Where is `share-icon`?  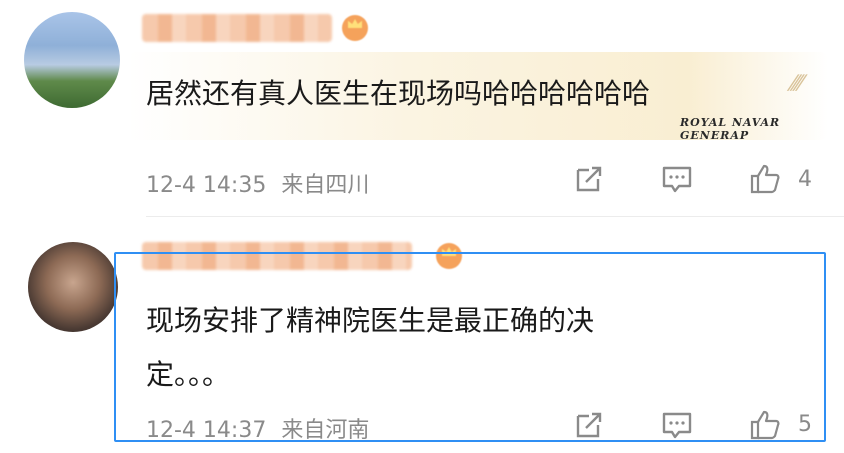
share-icon is located at coordinates (589, 179).